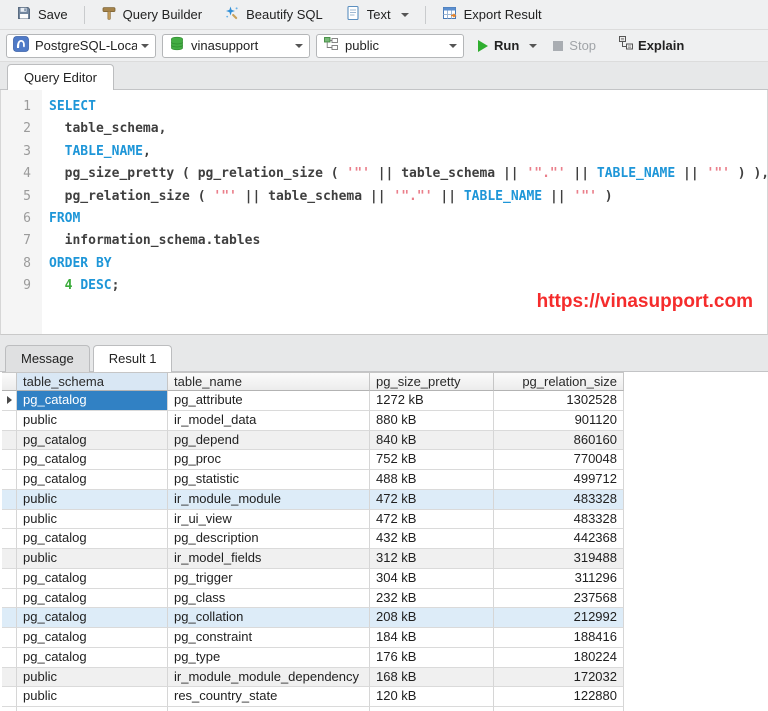  What do you see at coordinates (559, 420) in the screenshot?
I see `grid-cell: 901120` at bounding box center [559, 420].